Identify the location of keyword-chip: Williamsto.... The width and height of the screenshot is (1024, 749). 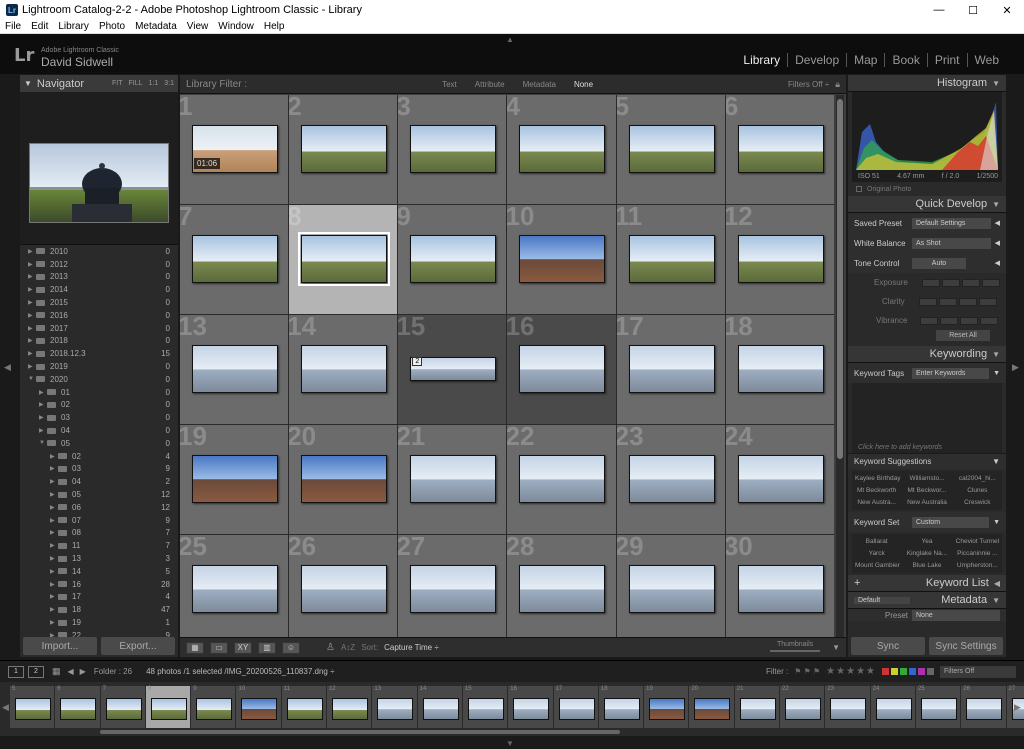
(926, 478).